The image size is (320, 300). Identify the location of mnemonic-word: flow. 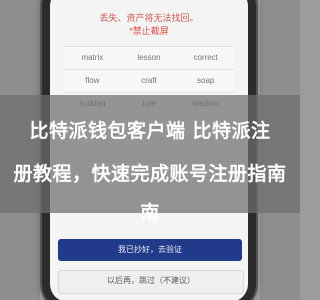
(92, 80).